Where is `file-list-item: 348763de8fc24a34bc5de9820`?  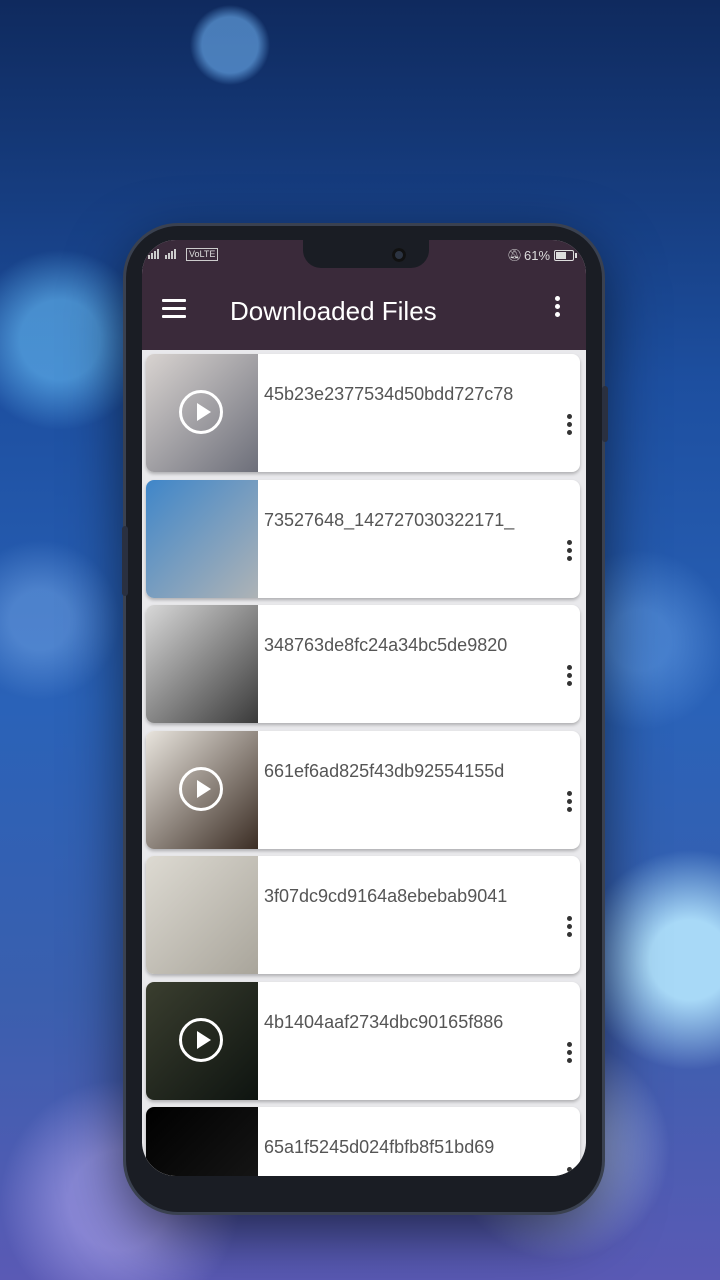 file-list-item: 348763de8fc24a34bc5de9820 is located at coordinates (363, 664).